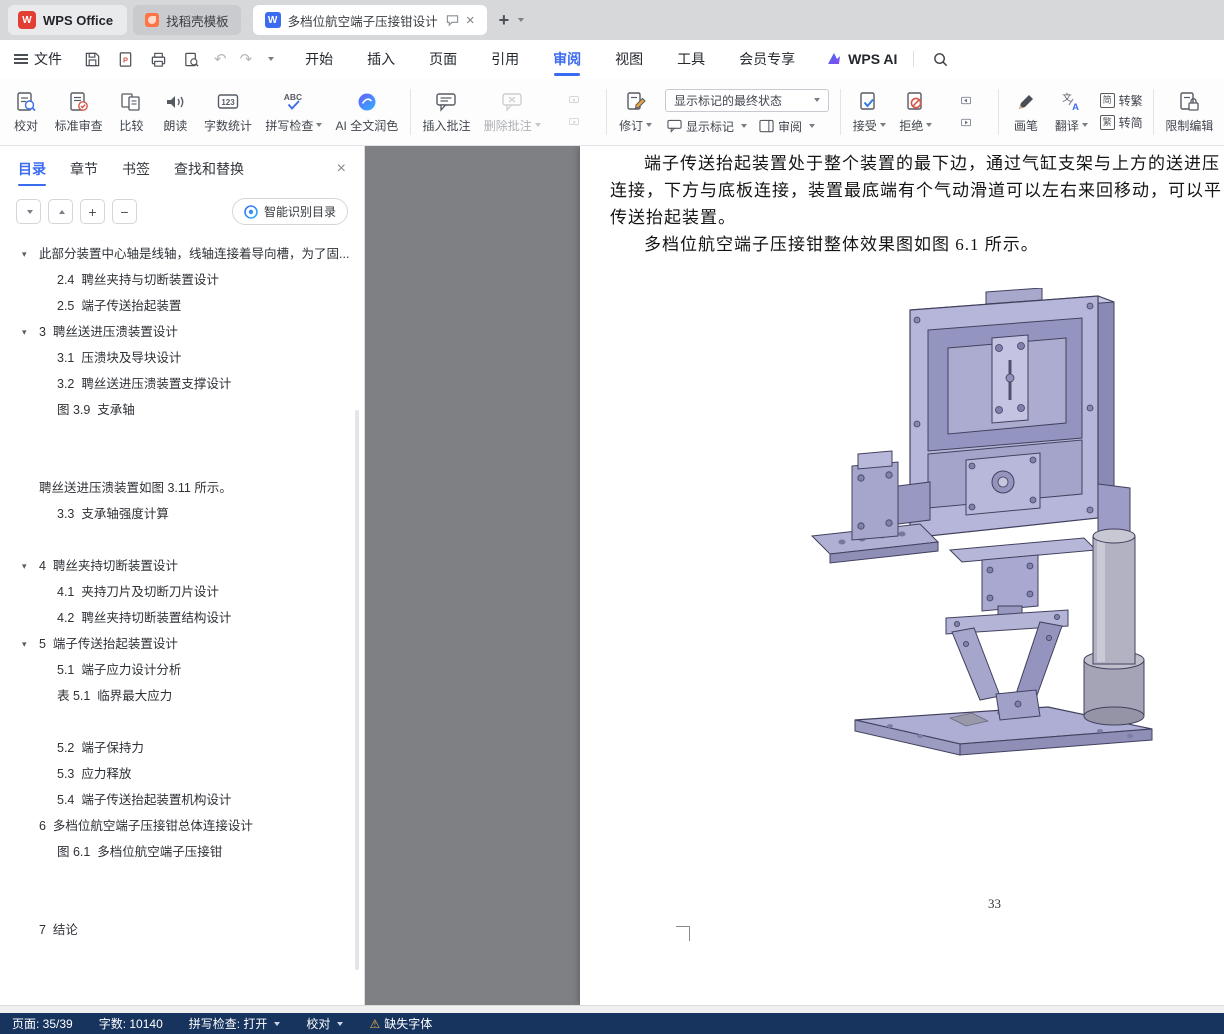 The width and height of the screenshot is (1224, 1034). What do you see at coordinates (505, 59) in the screenshot?
I see `menu-item-reference: 引用` at bounding box center [505, 59].